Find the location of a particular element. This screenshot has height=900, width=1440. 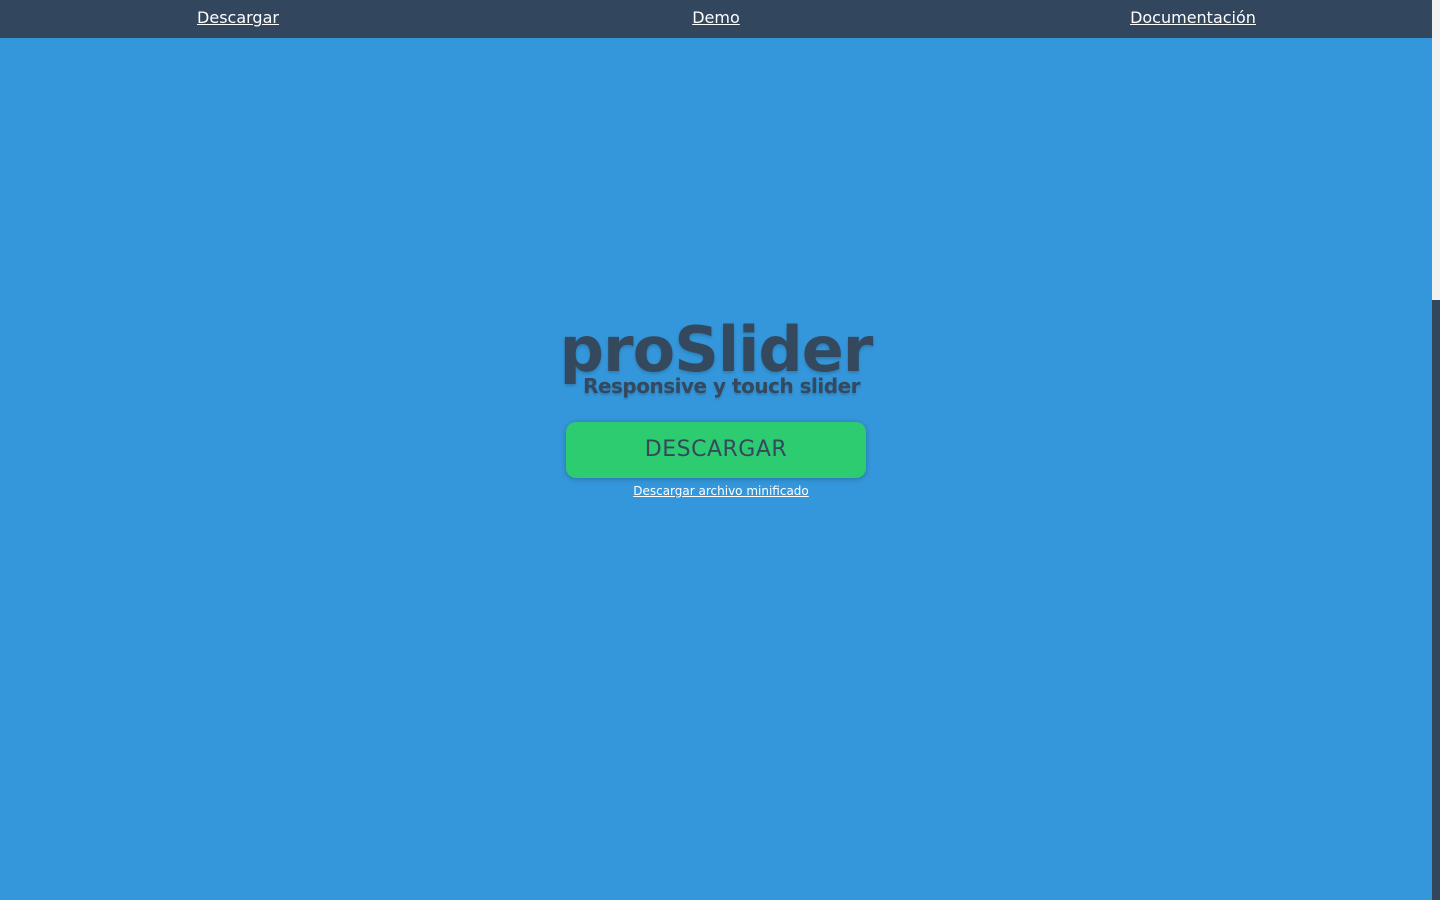

download-button: DESCARGAR is located at coordinates (716, 450).